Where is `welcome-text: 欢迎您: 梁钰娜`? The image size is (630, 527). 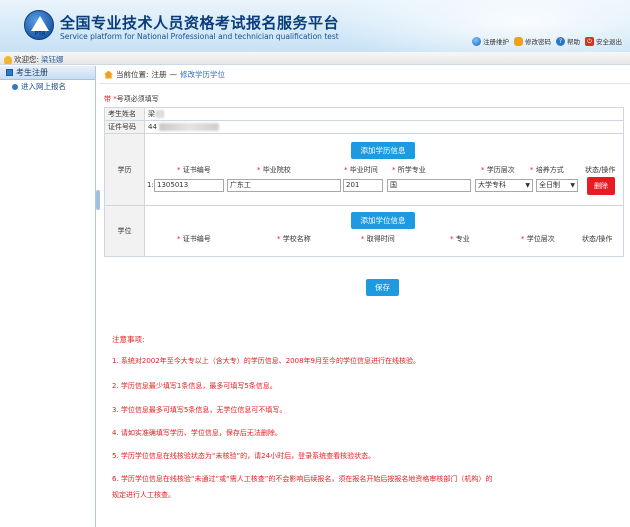 welcome-text: 欢迎您: 梁钰娜 is located at coordinates (34, 59).